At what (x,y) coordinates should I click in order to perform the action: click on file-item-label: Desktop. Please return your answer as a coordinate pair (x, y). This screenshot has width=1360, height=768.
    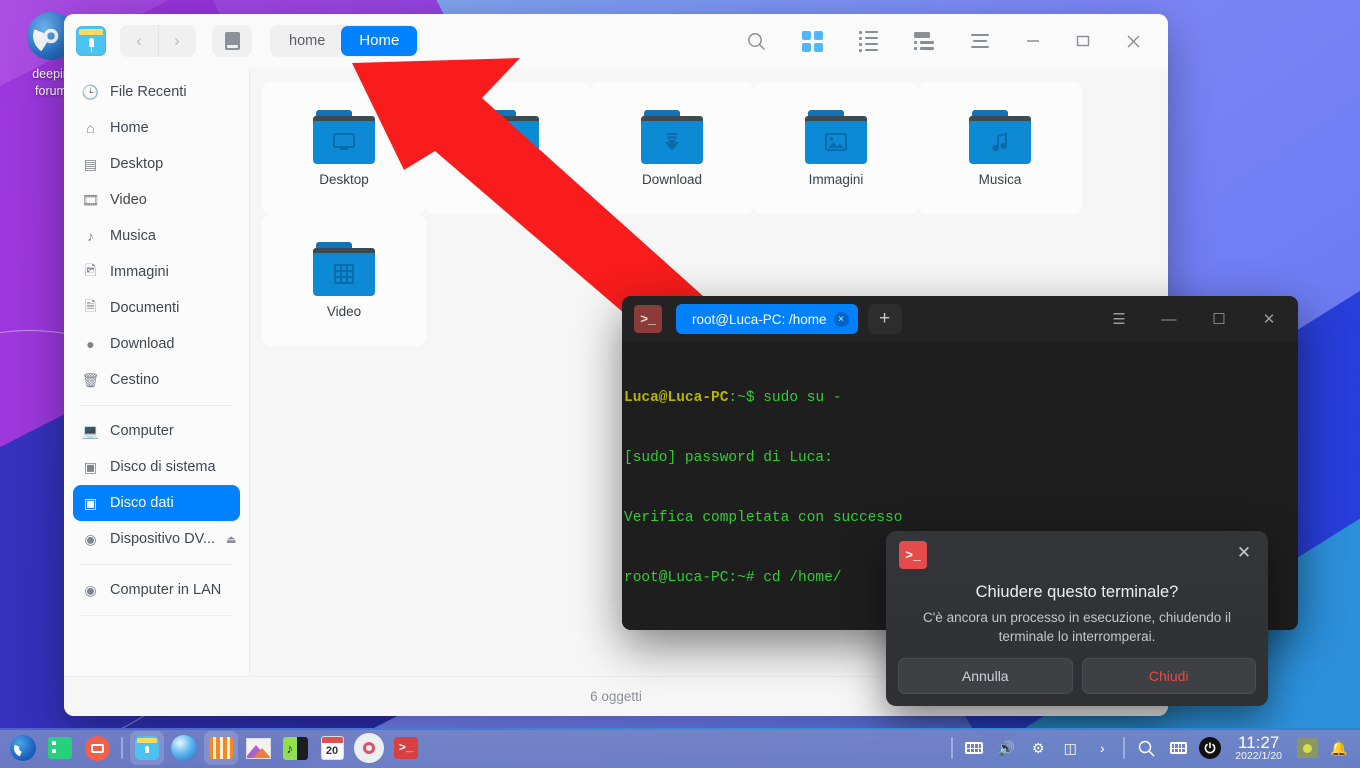
    Looking at the image, I should click on (344, 179).